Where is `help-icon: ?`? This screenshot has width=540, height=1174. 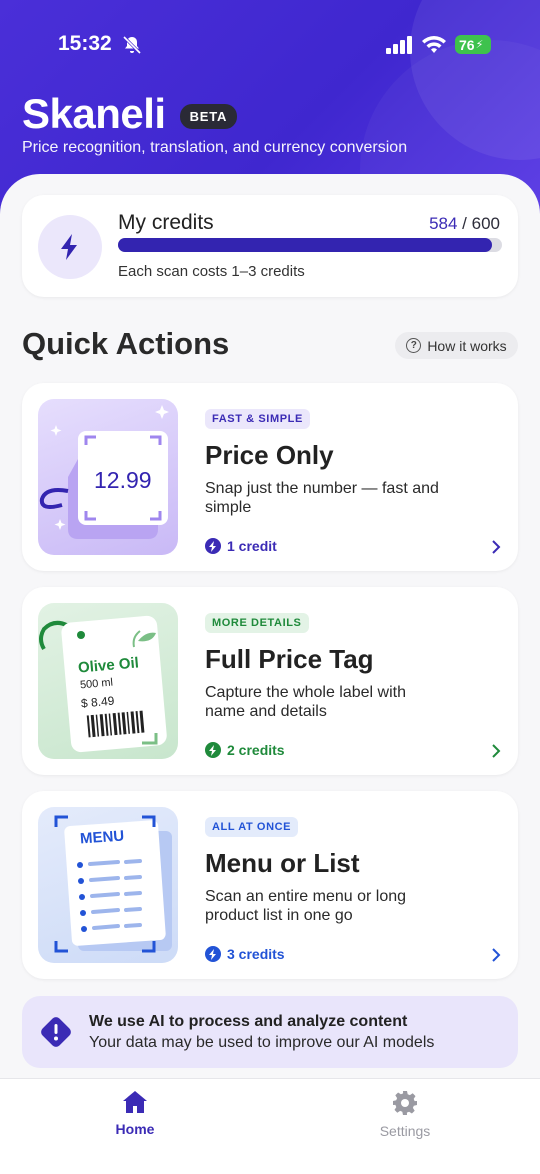 help-icon: ? is located at coordinates (414, 345).